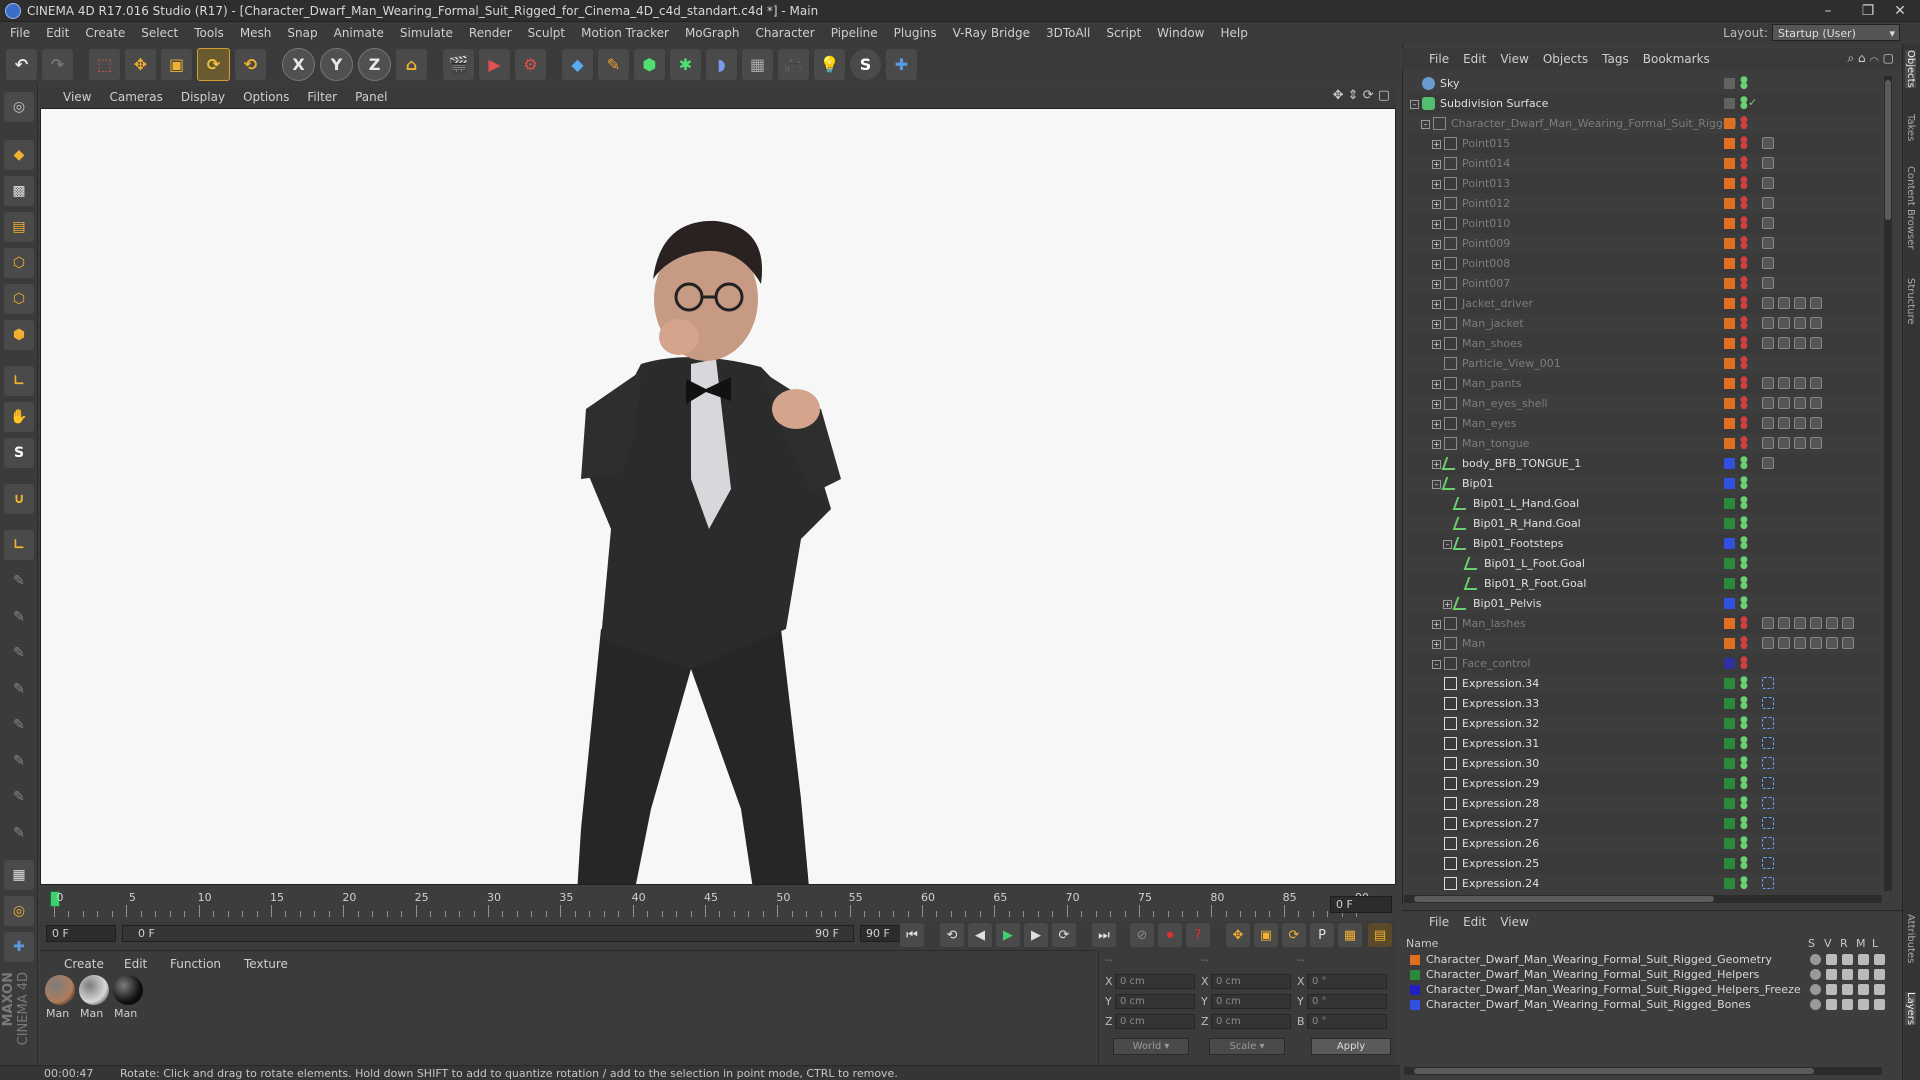 This screenshot has height=1080, width=1920. What do you see at coordinates (19, 417) in the screenshot?
I see `tweak-mode-icon: ✋` at bounding box center [19, 417].